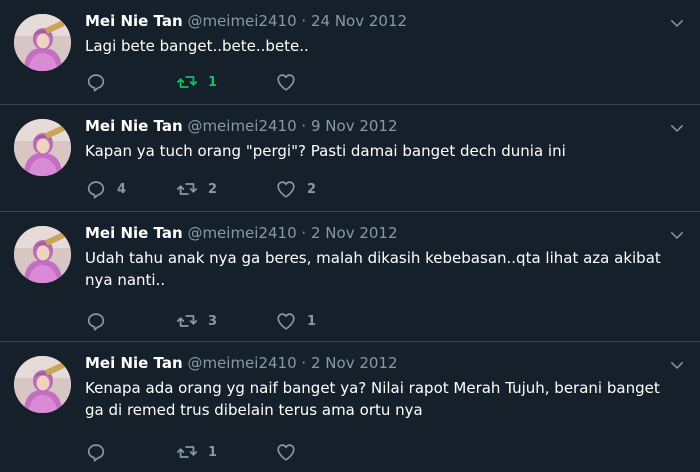 The image size is (700, 472). I want to click on tweet-actions: 3 1, so click(215, 321).